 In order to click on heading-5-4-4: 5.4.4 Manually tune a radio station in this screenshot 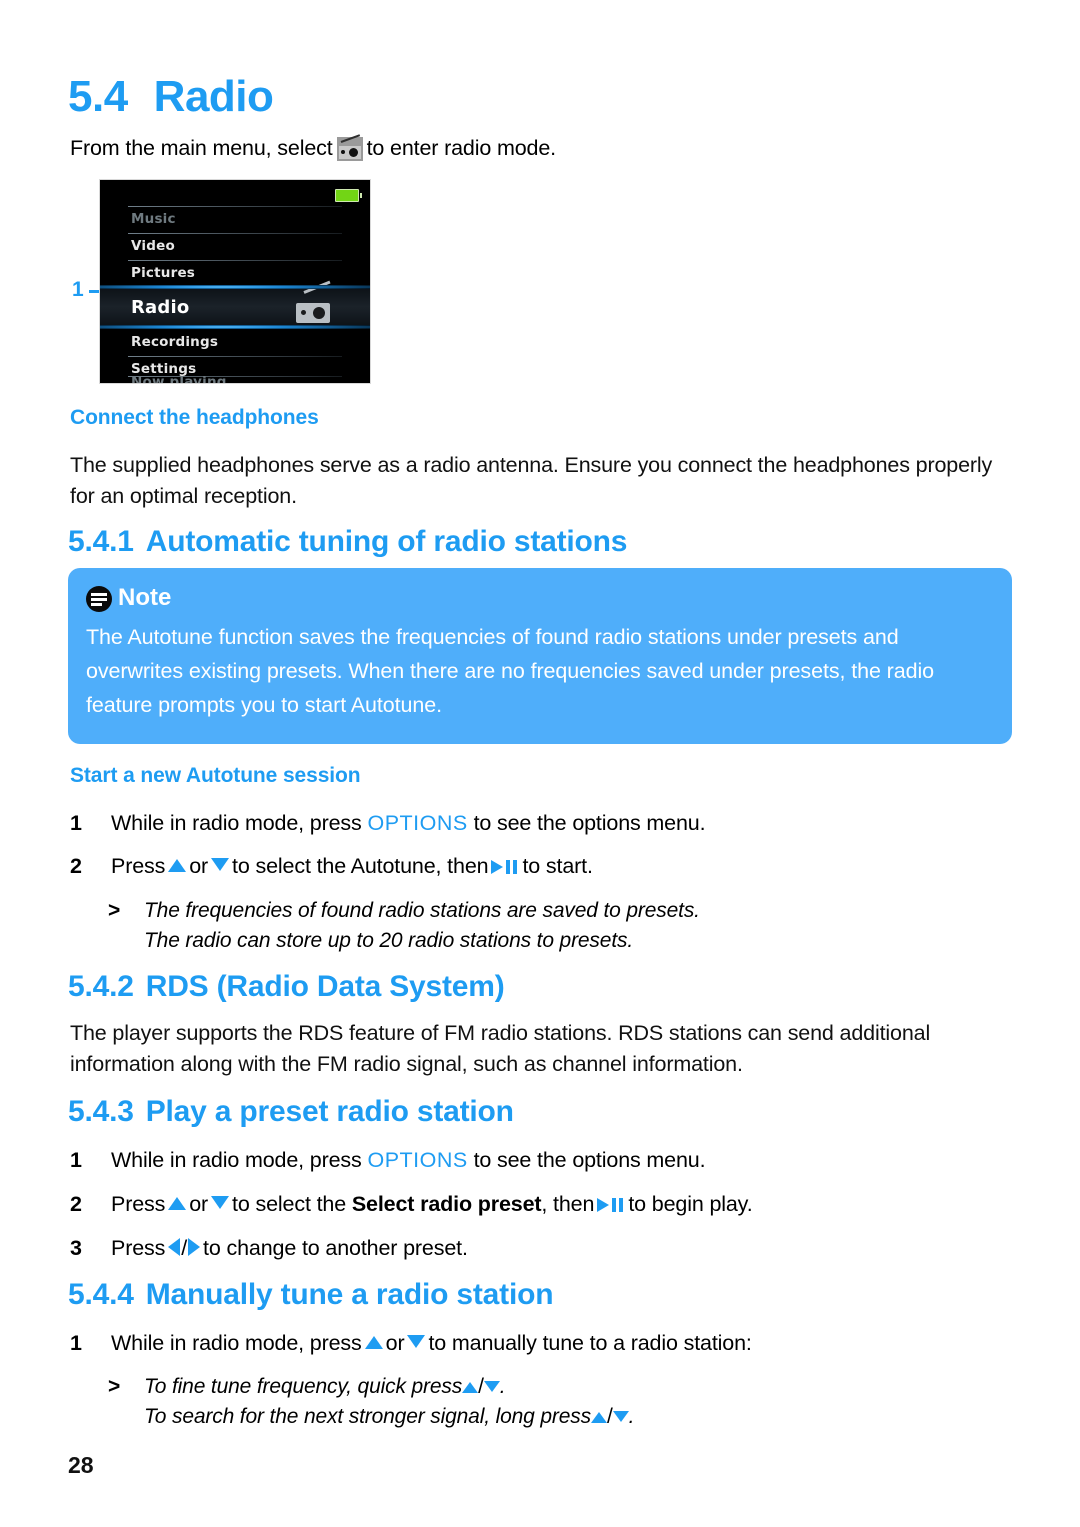, I will do `click(311, 1294)`.